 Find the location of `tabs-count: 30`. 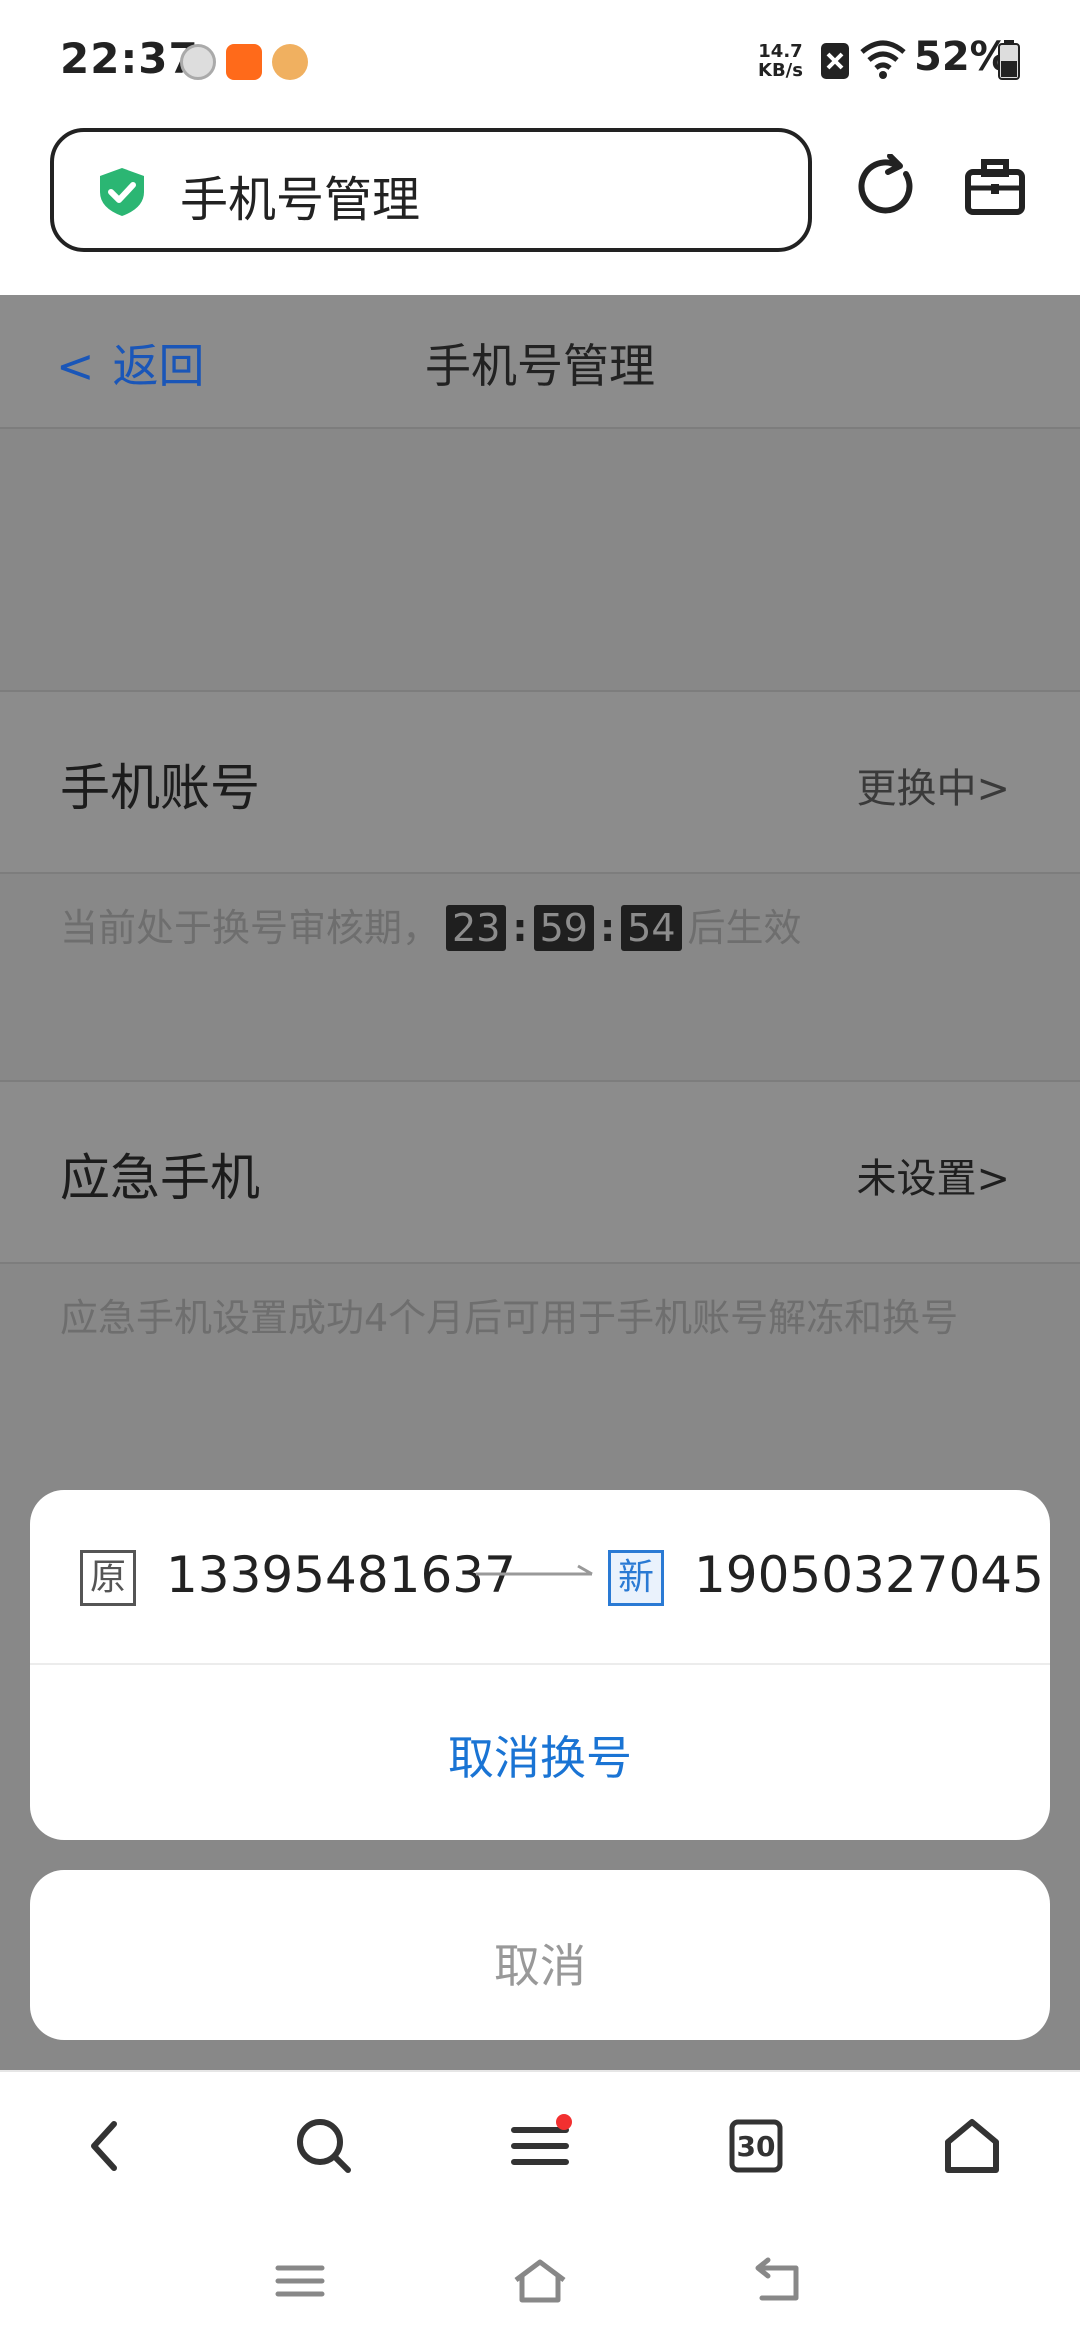

tabs-count: 30 is located at coordinates (756, 2146).